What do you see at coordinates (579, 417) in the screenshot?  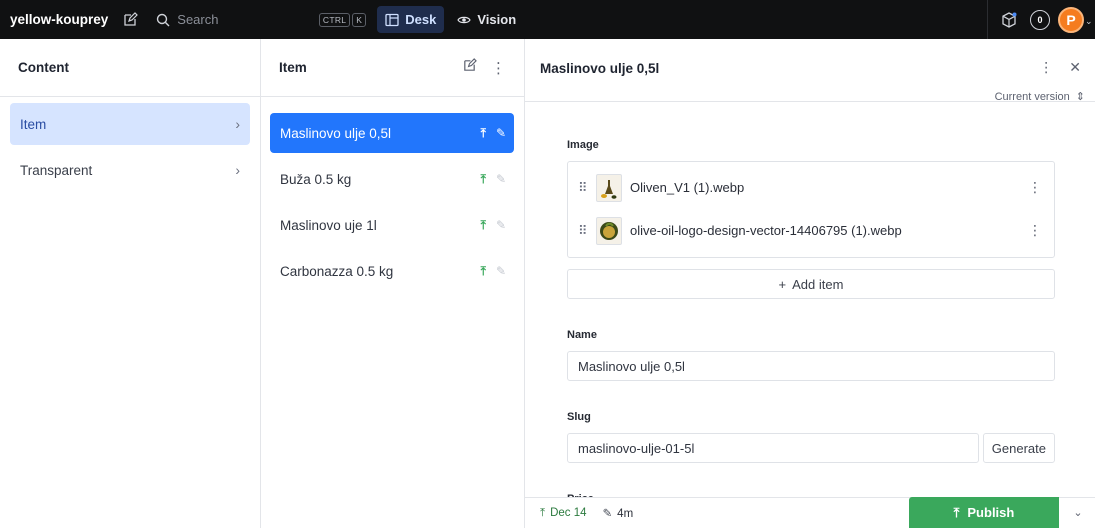 I see `slug-field-label: Slug` at bounding box center [579, 417].